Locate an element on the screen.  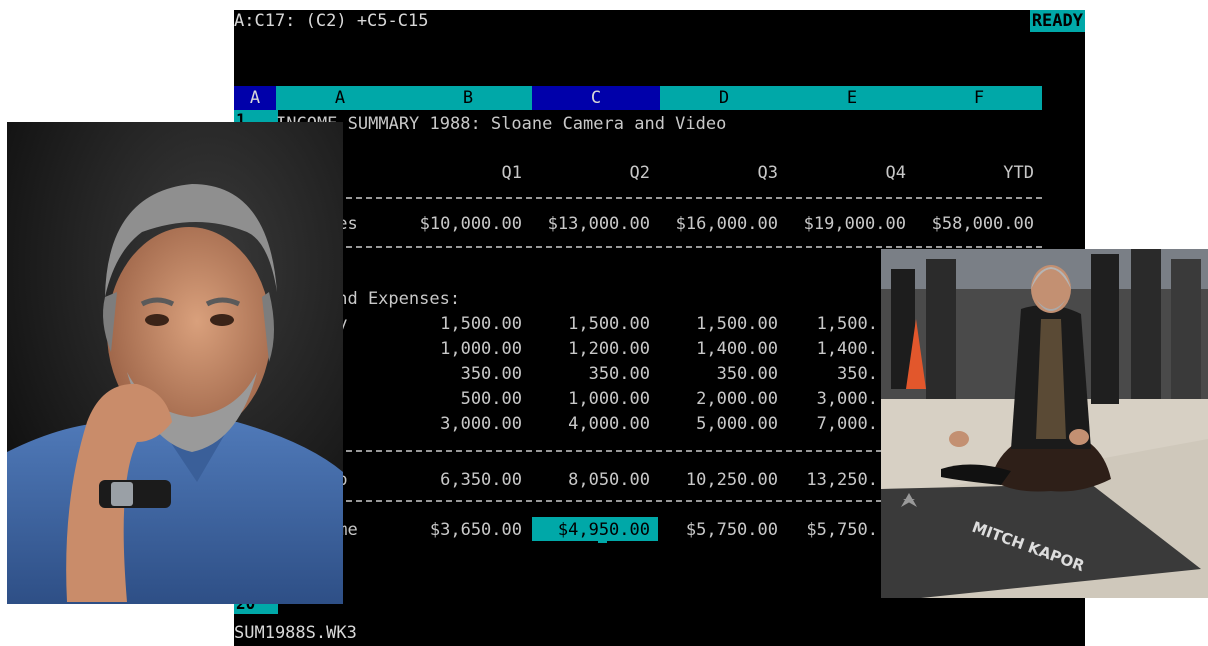
column-header-row: A A B C D E F is located at coordinates (638, 98).